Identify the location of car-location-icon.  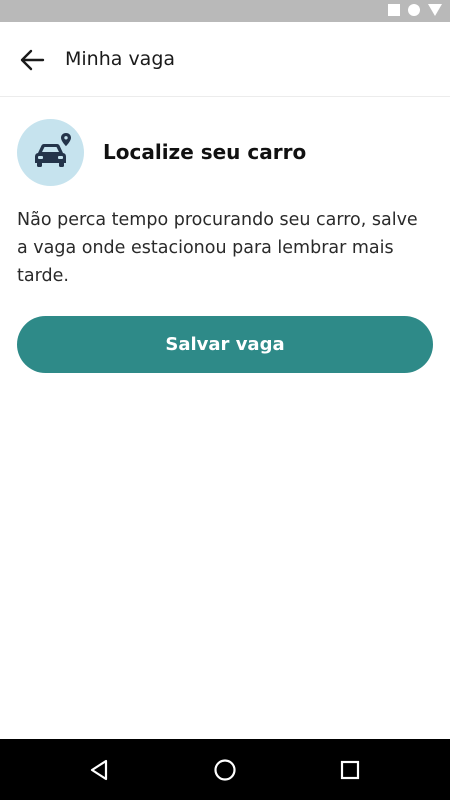
(50, 152).